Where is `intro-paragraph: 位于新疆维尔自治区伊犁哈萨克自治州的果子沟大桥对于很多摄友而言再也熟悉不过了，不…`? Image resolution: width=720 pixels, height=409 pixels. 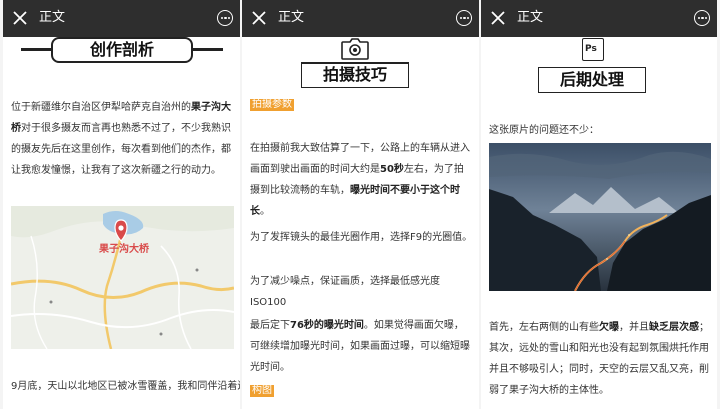 intro-paragraph: 位于新疆维尔自治区伊犁哈萨克自治州的果子沟大桥对于很多摄友而言再也熟悉不过了，不… is located at coordinates (121, 139).